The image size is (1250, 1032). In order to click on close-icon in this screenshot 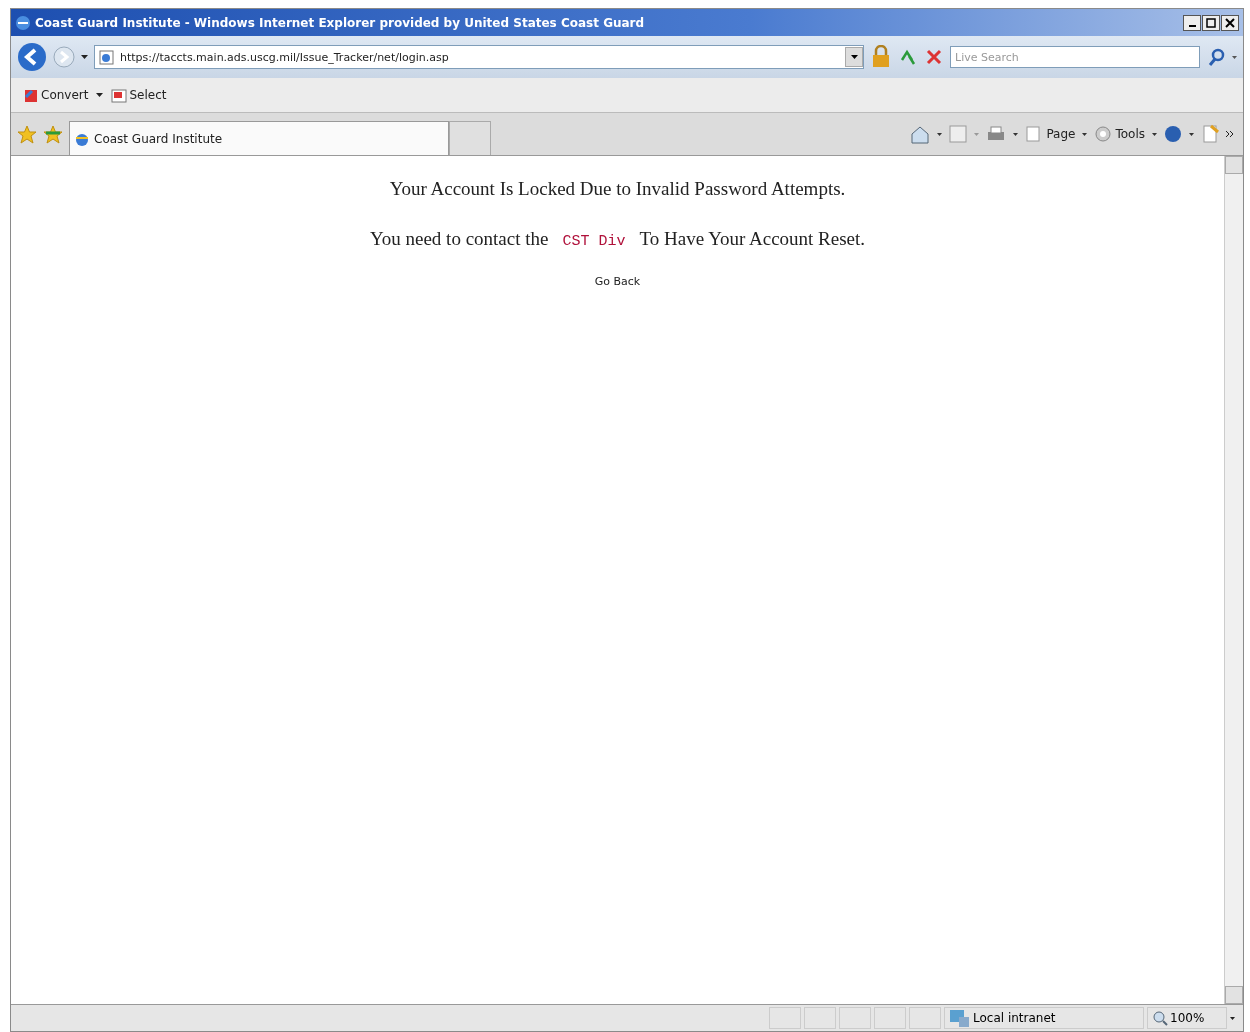, I will do `click(1230, 22)`.